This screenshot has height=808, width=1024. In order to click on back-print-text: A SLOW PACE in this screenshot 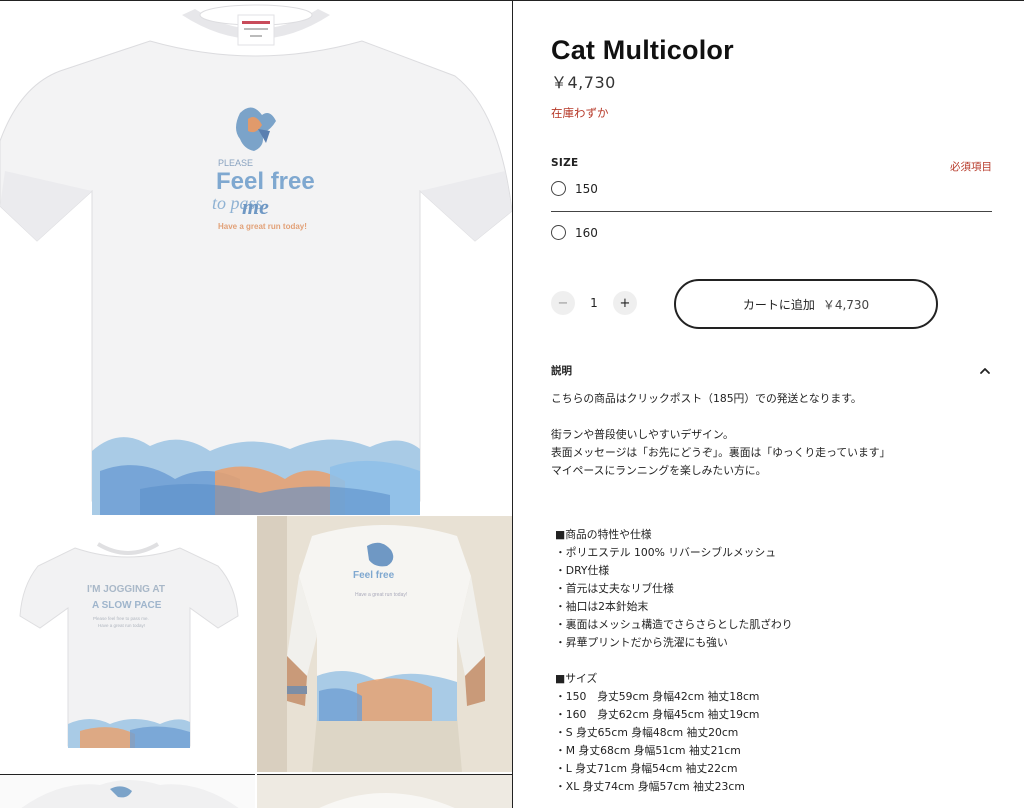, I will do `click(127, 605)`.